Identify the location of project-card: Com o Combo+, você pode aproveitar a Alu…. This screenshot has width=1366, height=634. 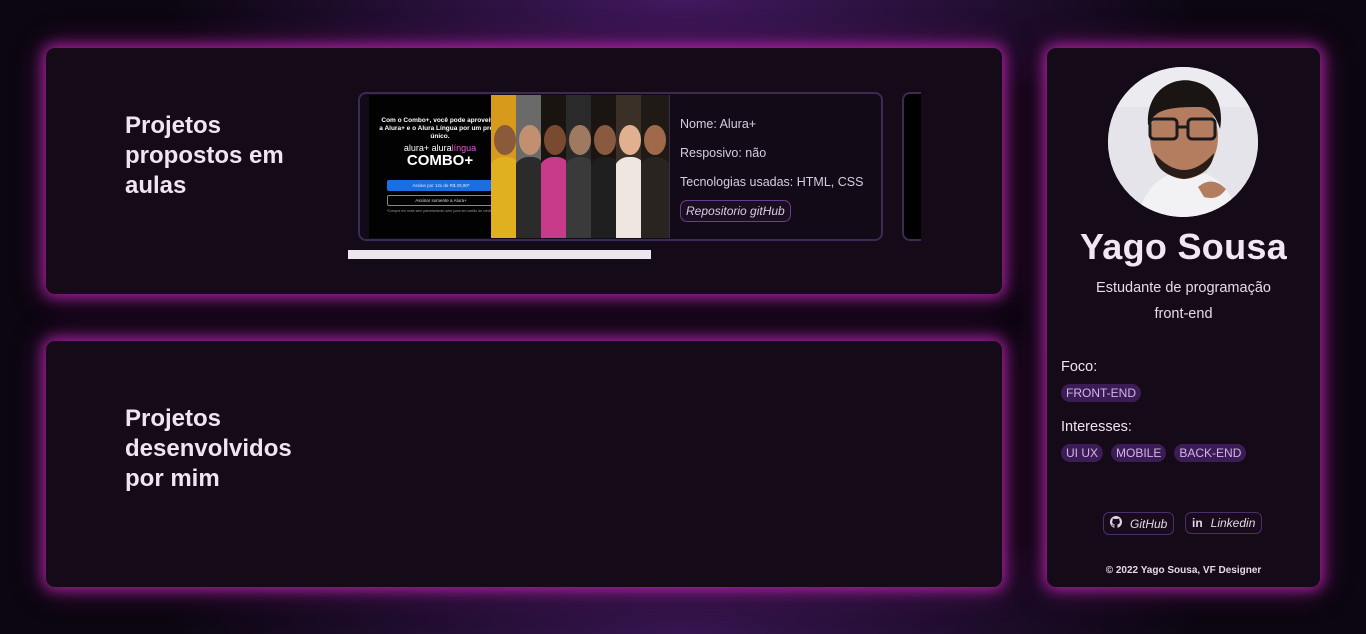
(620, 166).